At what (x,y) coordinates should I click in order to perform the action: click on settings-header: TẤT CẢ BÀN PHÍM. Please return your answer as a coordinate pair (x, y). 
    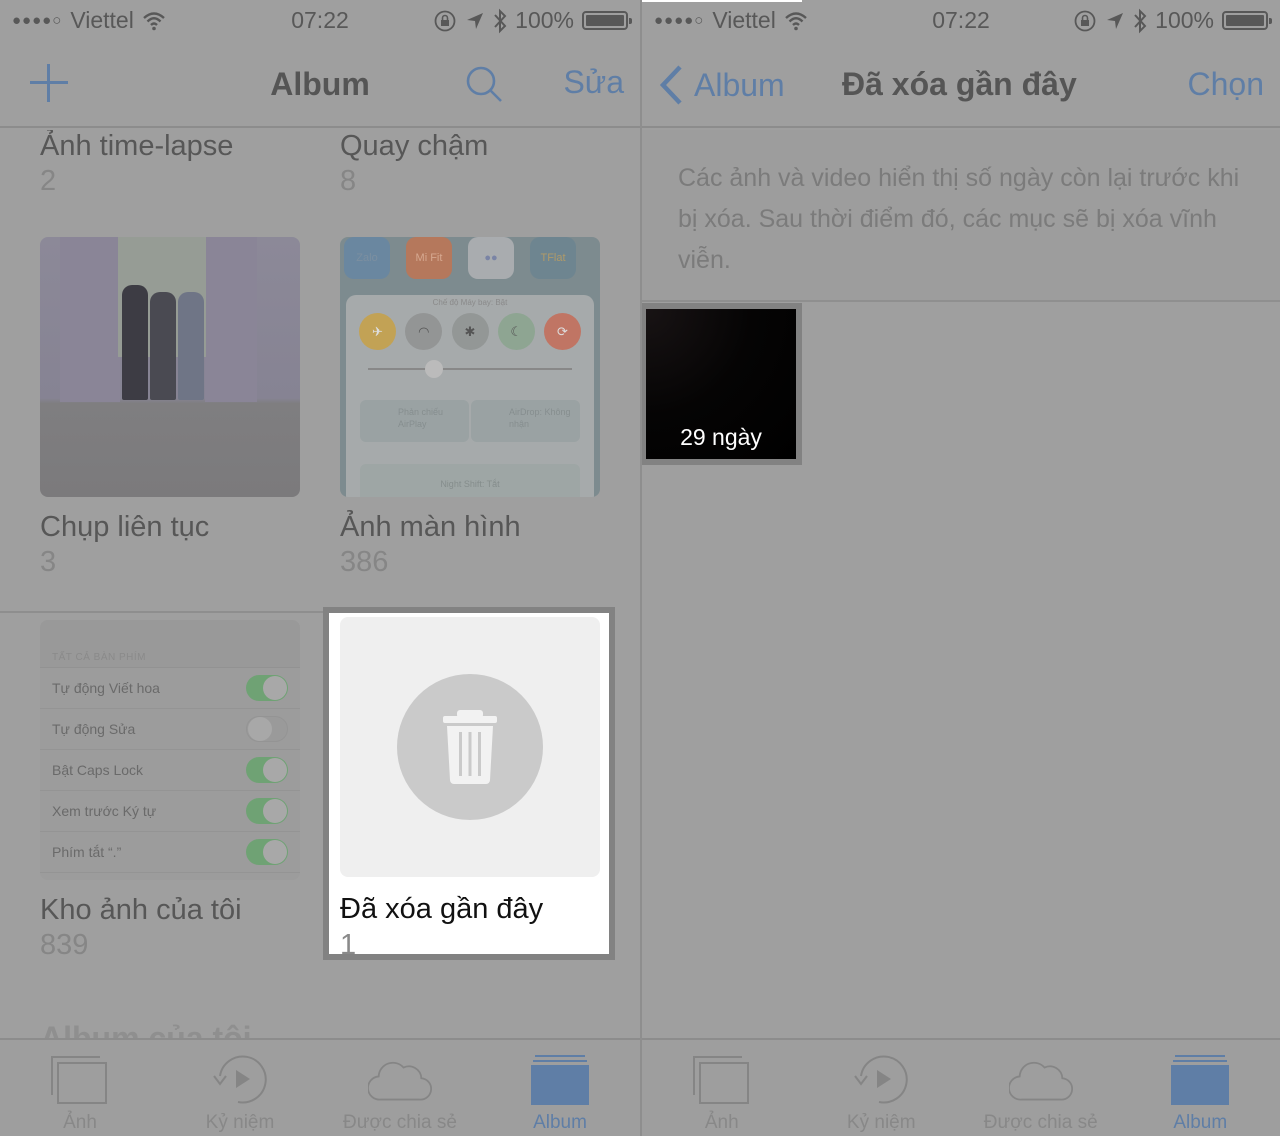
    Looking at the image, I should click on (170, 644).